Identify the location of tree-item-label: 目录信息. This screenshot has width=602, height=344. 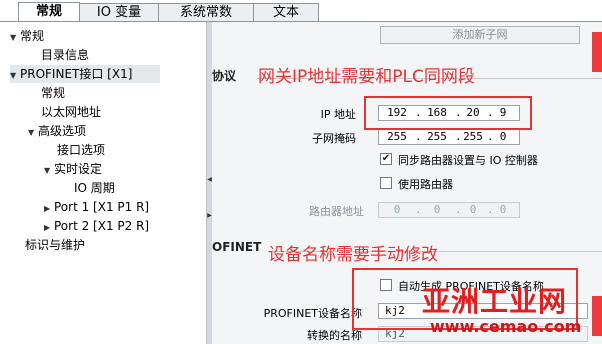
(65, 55).